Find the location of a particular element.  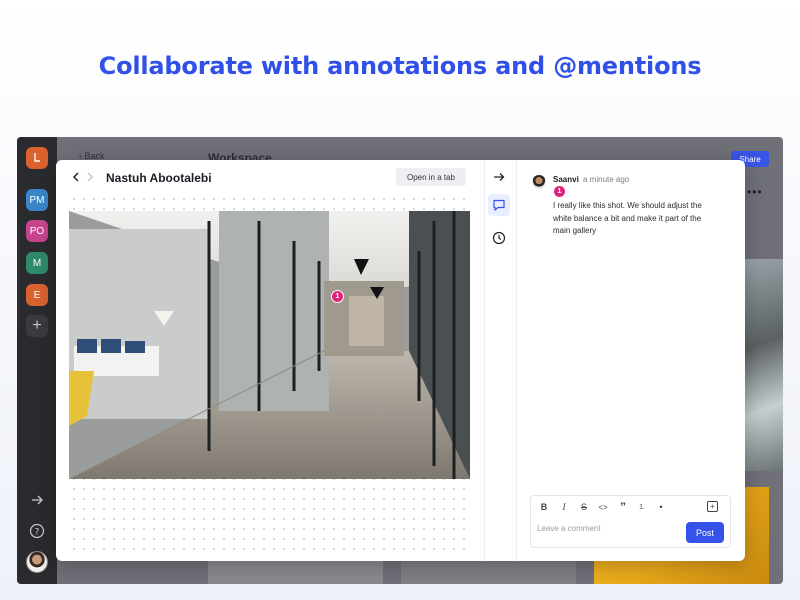

workspace-pm-button: PM is located at coordinates (37, 200).